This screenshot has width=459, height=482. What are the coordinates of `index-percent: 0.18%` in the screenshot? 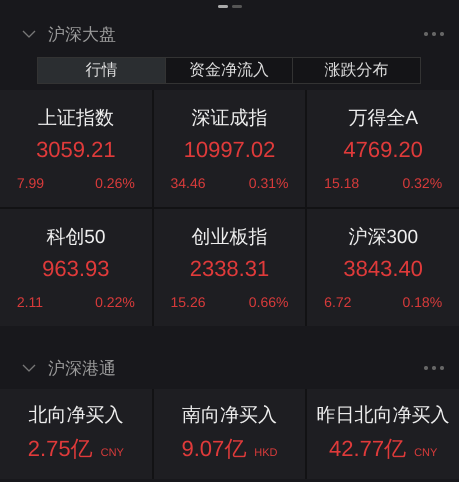 It's located at (422, 302).